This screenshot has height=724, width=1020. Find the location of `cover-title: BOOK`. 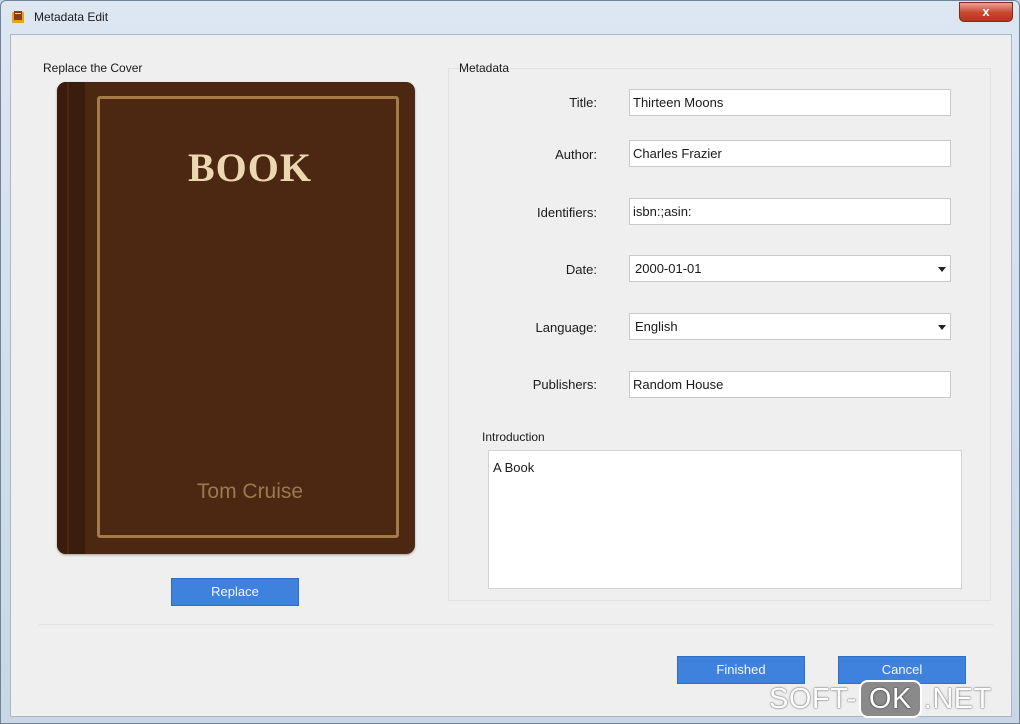

cover-title: BOOK is located at coordinates (250, 167).